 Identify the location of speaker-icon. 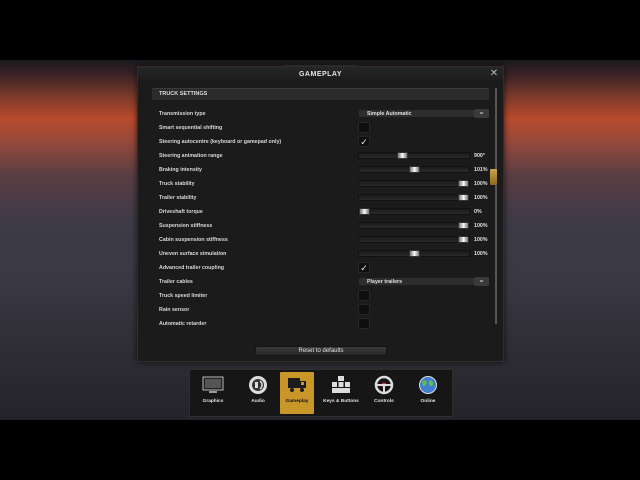
(258, 385).